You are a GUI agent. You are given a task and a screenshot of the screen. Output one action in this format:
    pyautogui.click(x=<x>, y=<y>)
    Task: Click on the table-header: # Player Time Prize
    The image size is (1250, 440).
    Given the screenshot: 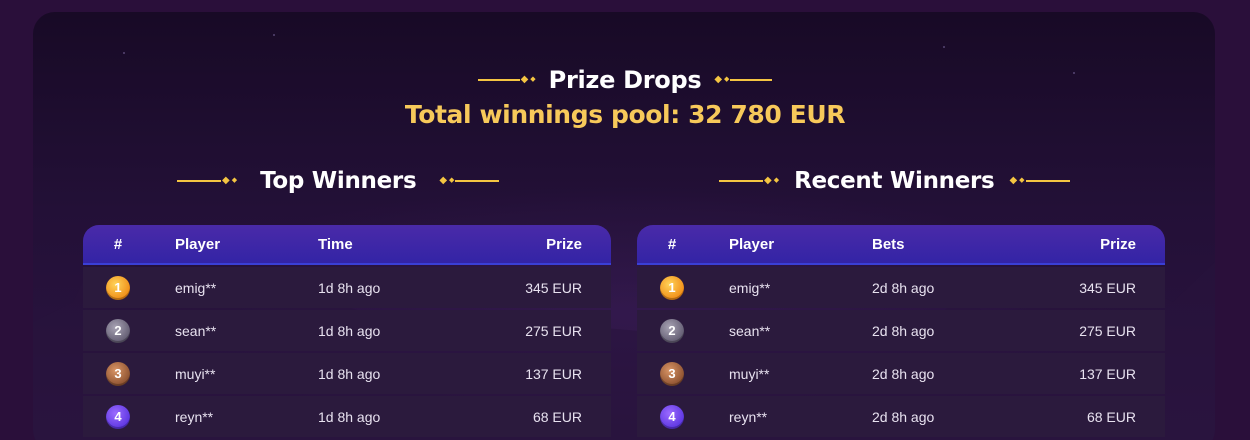 What is the action you would take?
    pyautogui.click(x=347, y=245)
    